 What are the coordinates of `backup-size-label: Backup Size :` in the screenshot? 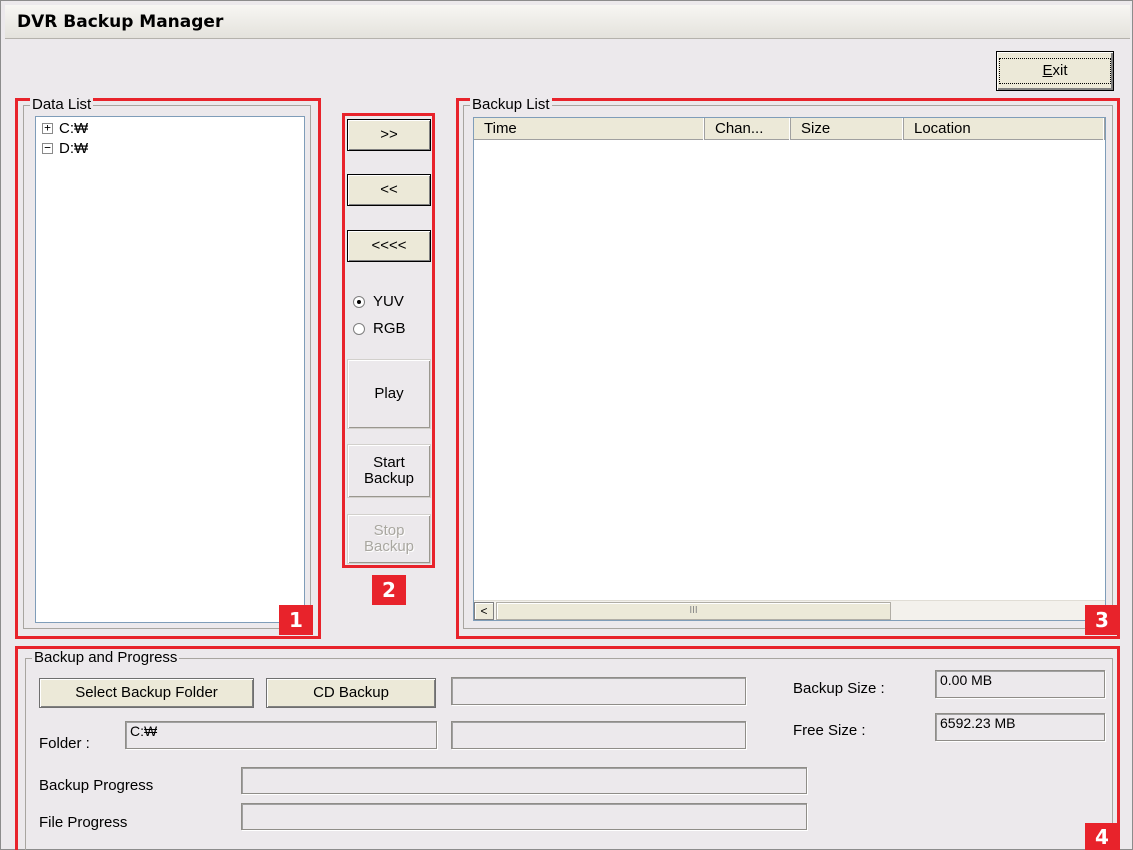 It's located at (839, 688).